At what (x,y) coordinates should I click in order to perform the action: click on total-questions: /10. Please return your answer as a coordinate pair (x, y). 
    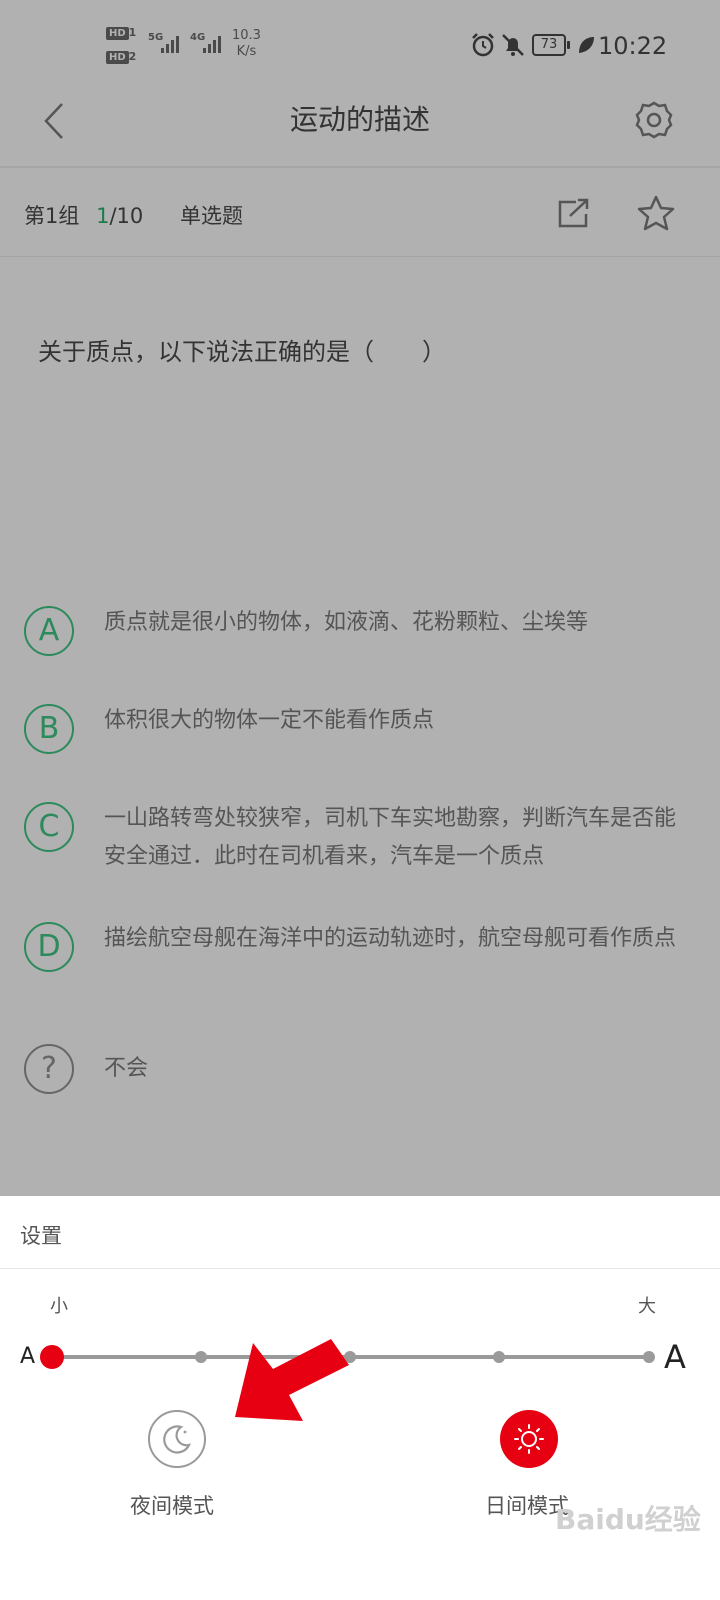
    Looking at the image, I should click on (126, 216).